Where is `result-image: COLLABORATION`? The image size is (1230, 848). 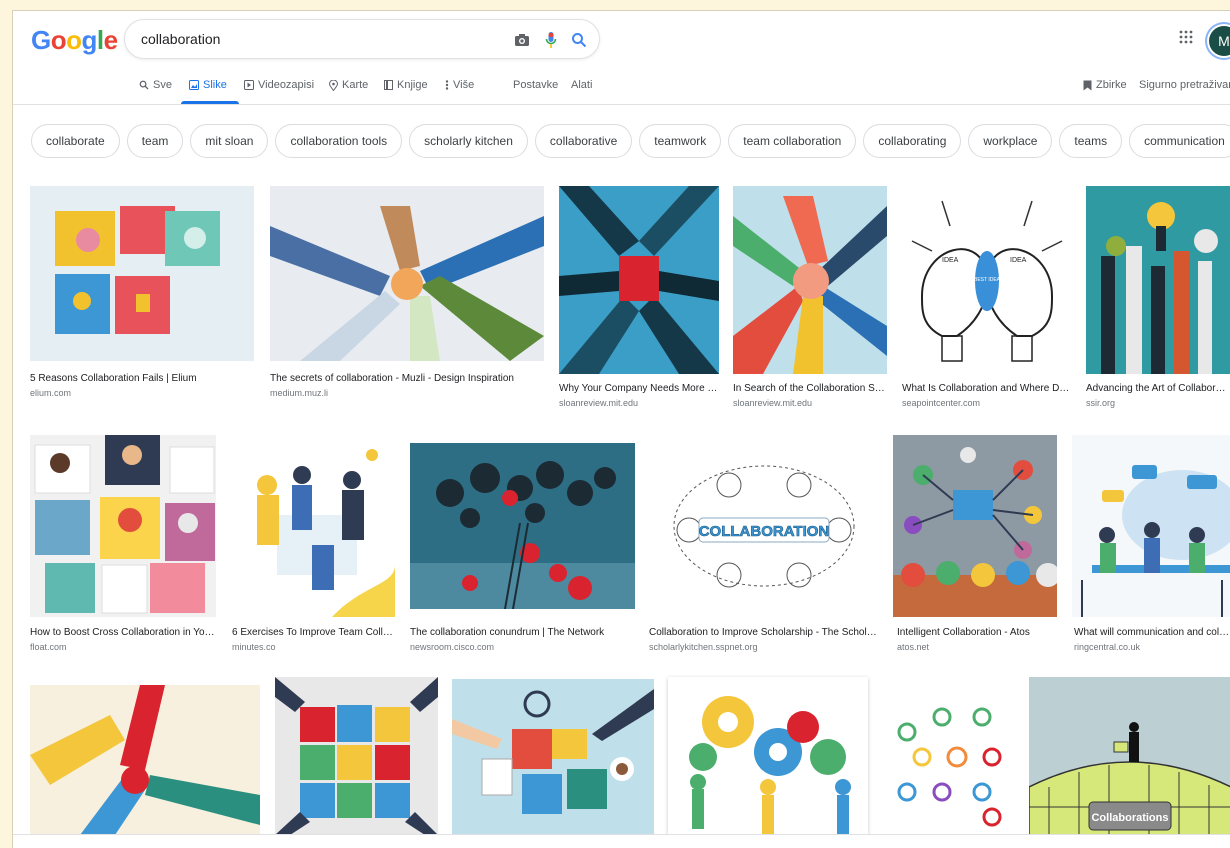 result-image: COLLABORATION is located at coordinates (764, 526).